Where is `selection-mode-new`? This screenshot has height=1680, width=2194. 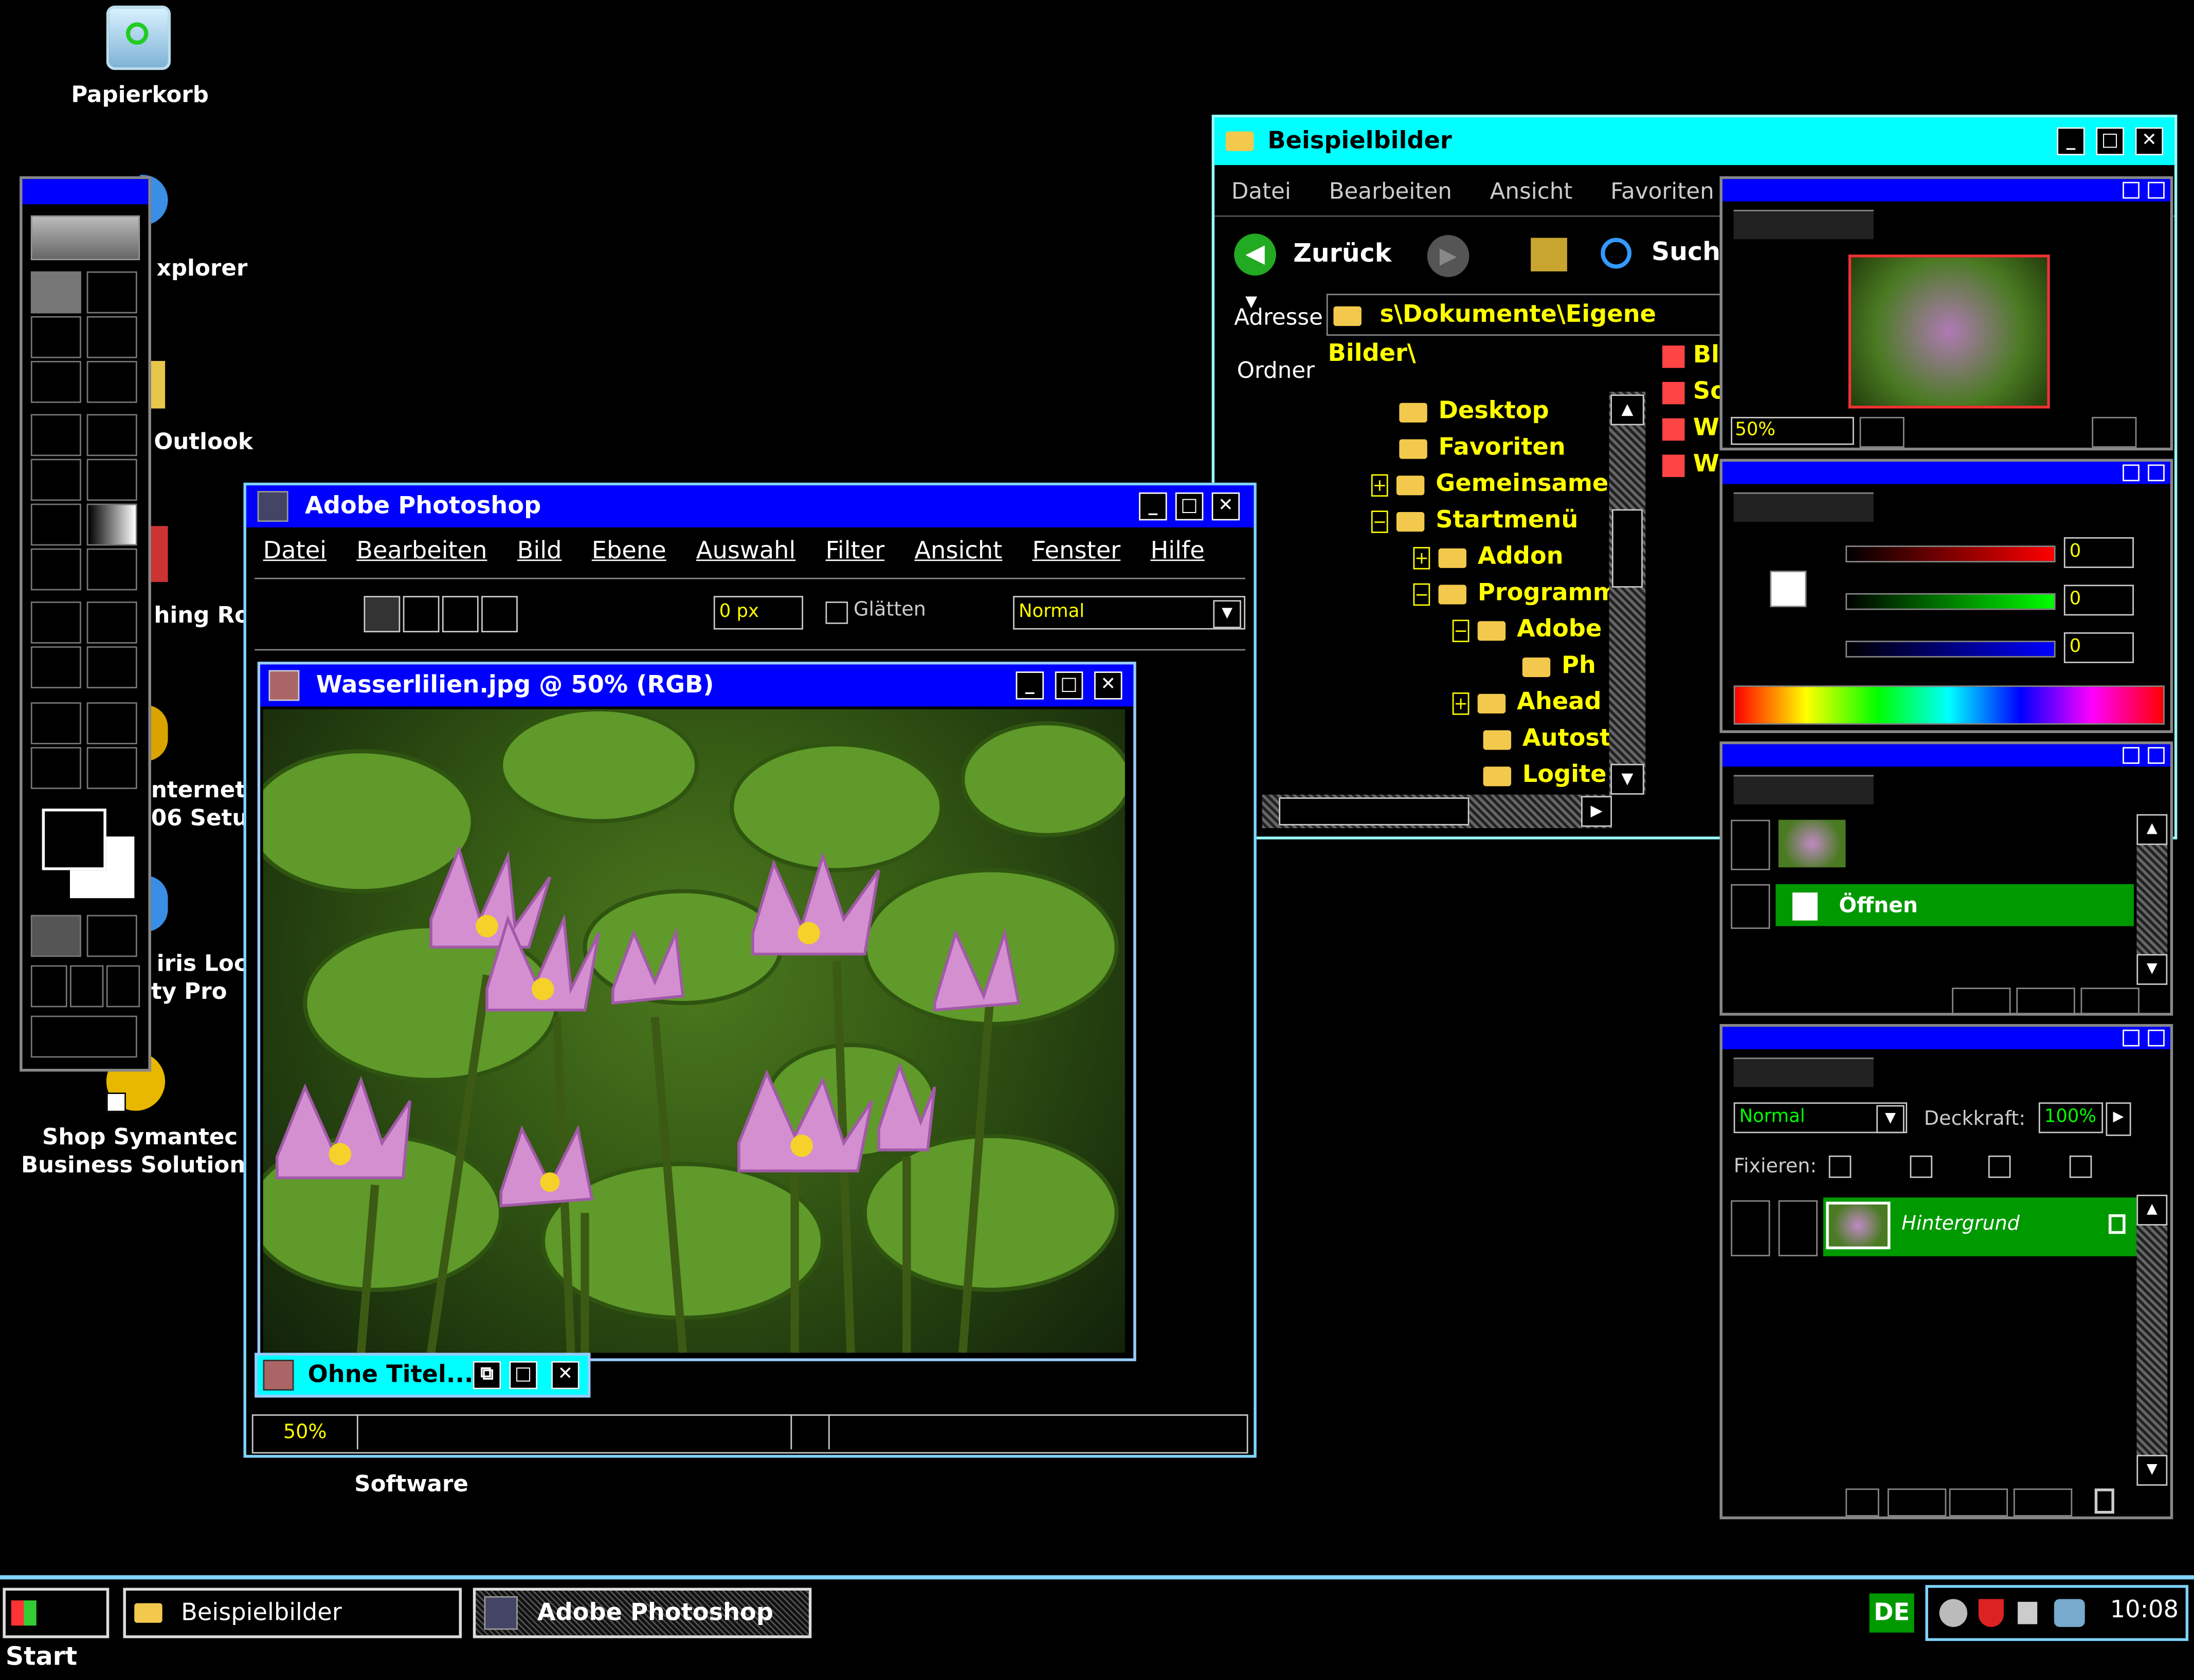
selection-mode-new is located at coordinates (382, 614).